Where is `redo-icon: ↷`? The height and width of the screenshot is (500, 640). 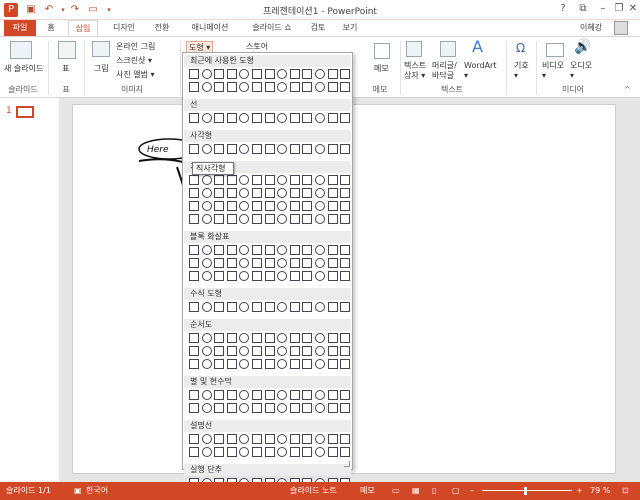
redo-icon: ↷ is located at coordinates (75, 10).